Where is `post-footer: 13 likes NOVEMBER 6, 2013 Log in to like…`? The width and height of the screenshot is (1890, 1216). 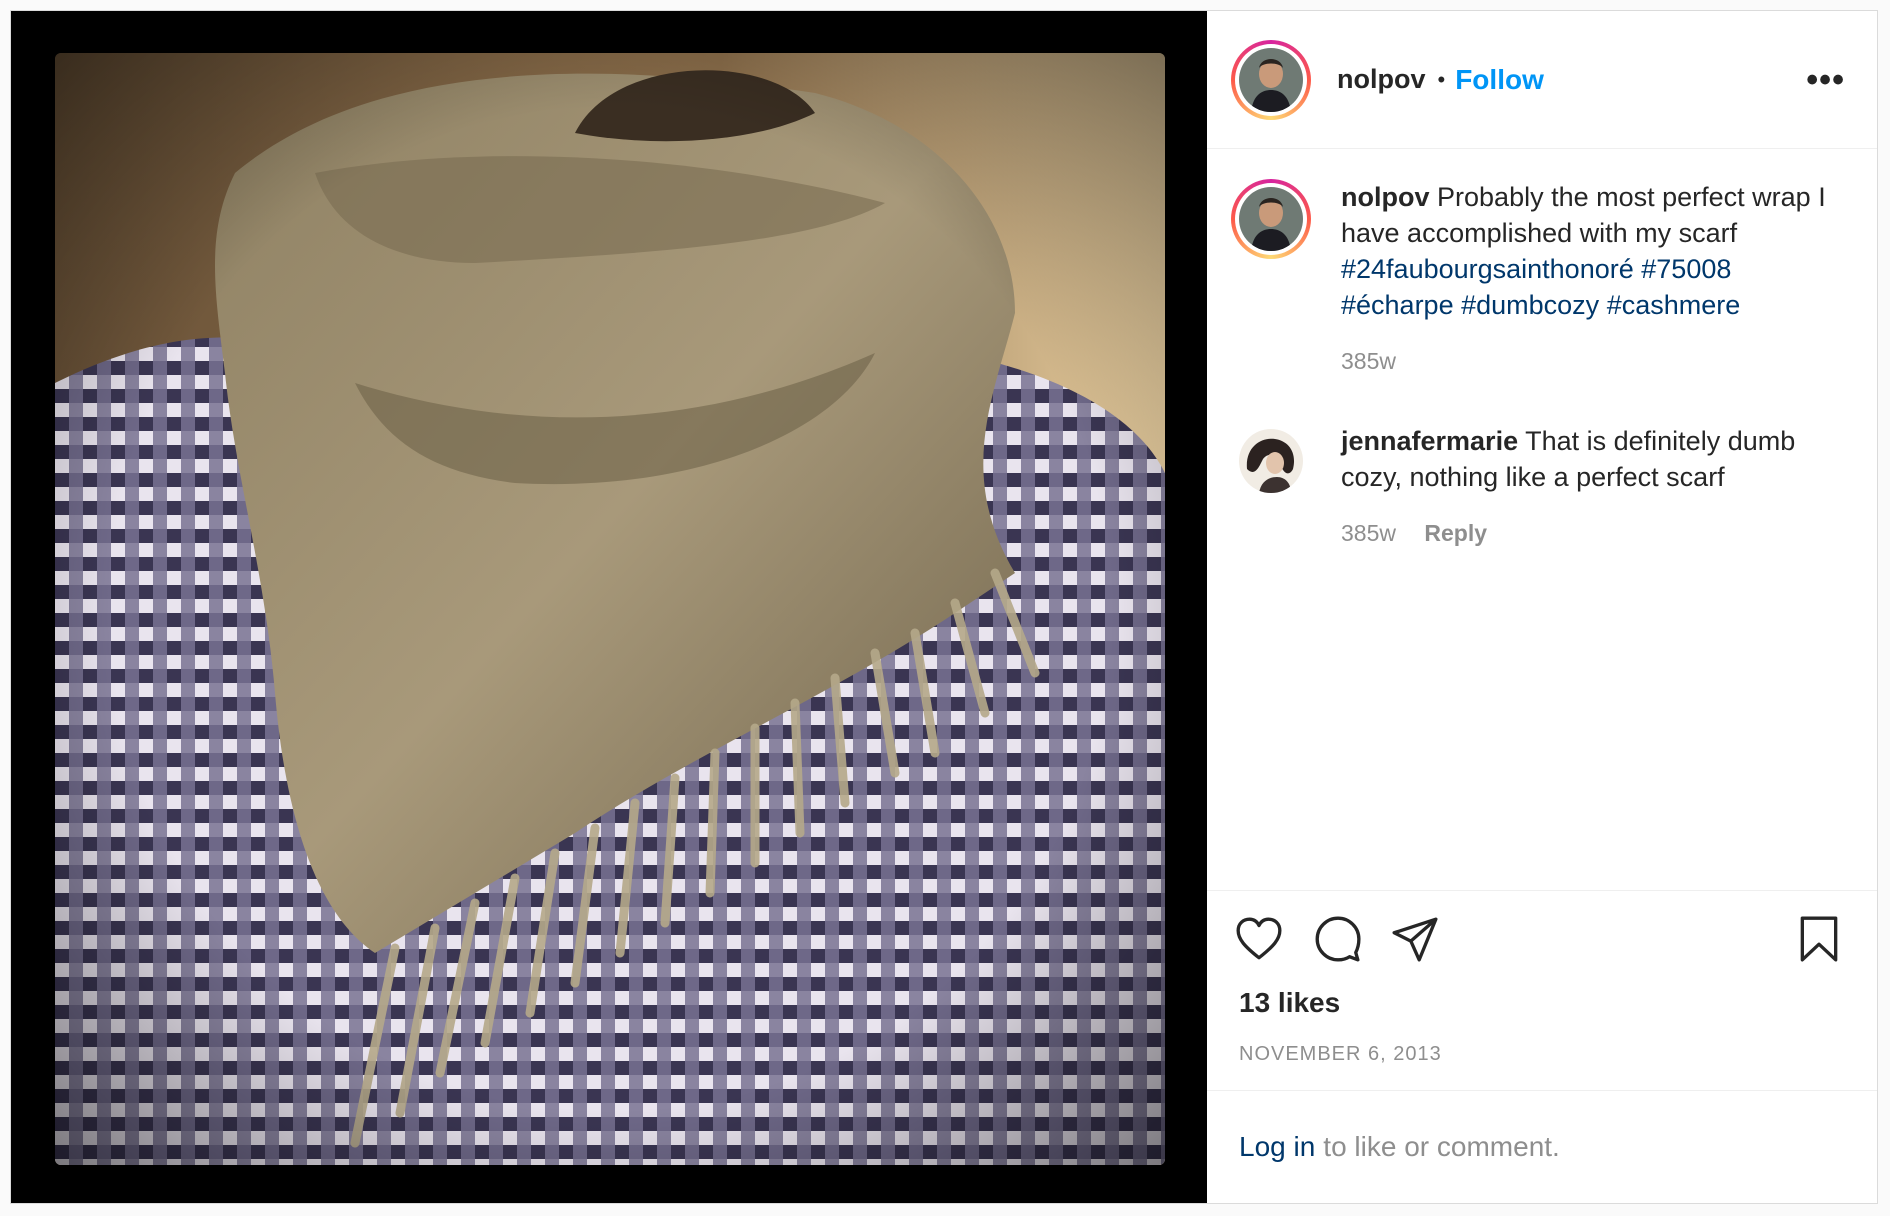 post-footer: 13 likes NOVEMBER 6, 2013 Log in to like… is located at coordinates (1542, 1046).